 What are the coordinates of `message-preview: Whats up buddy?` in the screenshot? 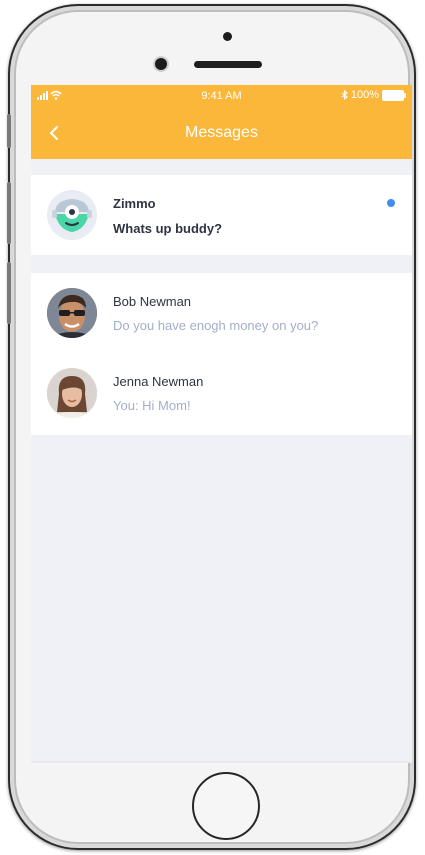 It's located at (168, 228).